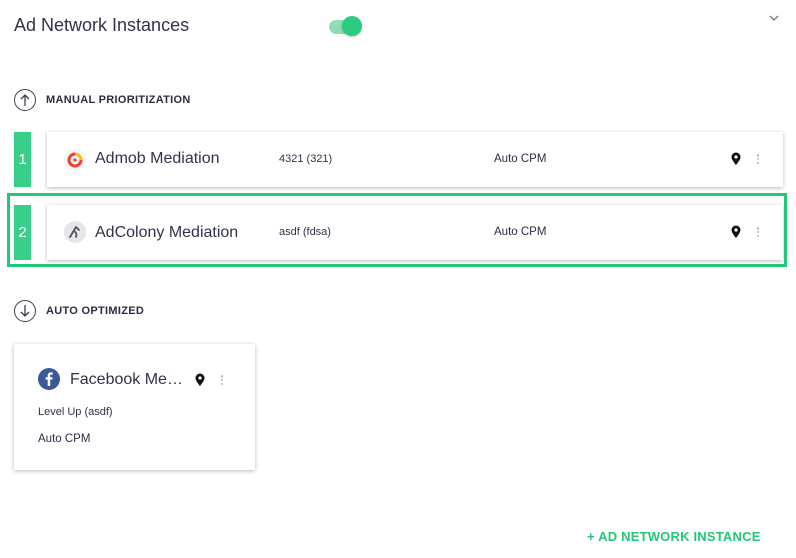 This screenshot has width=796, height=558. I want to click on facebook-icon, so click(49, 379).